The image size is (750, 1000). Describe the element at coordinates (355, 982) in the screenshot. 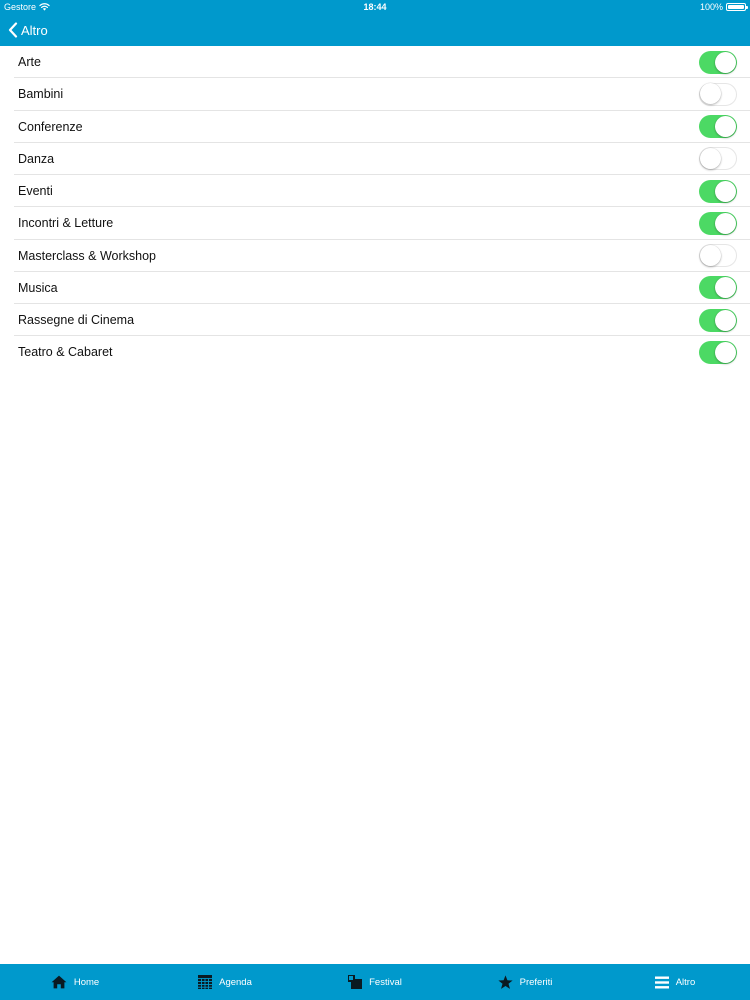

I see `festival-icon` at that location.